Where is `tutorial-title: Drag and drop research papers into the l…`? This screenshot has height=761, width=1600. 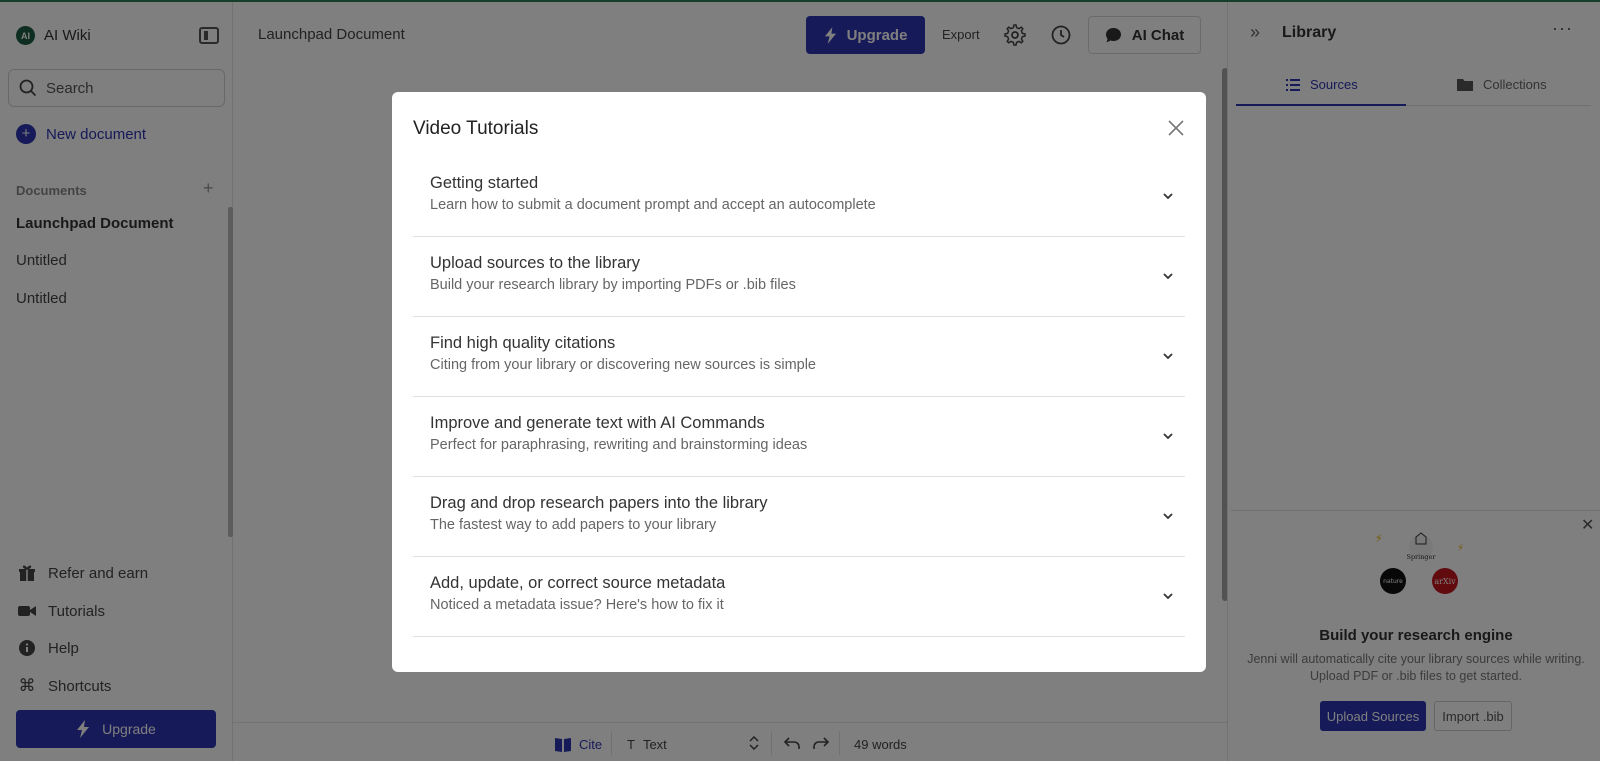
tutorial-title: Drag and drop research papers into the l… is located at coordinates (599, 503).